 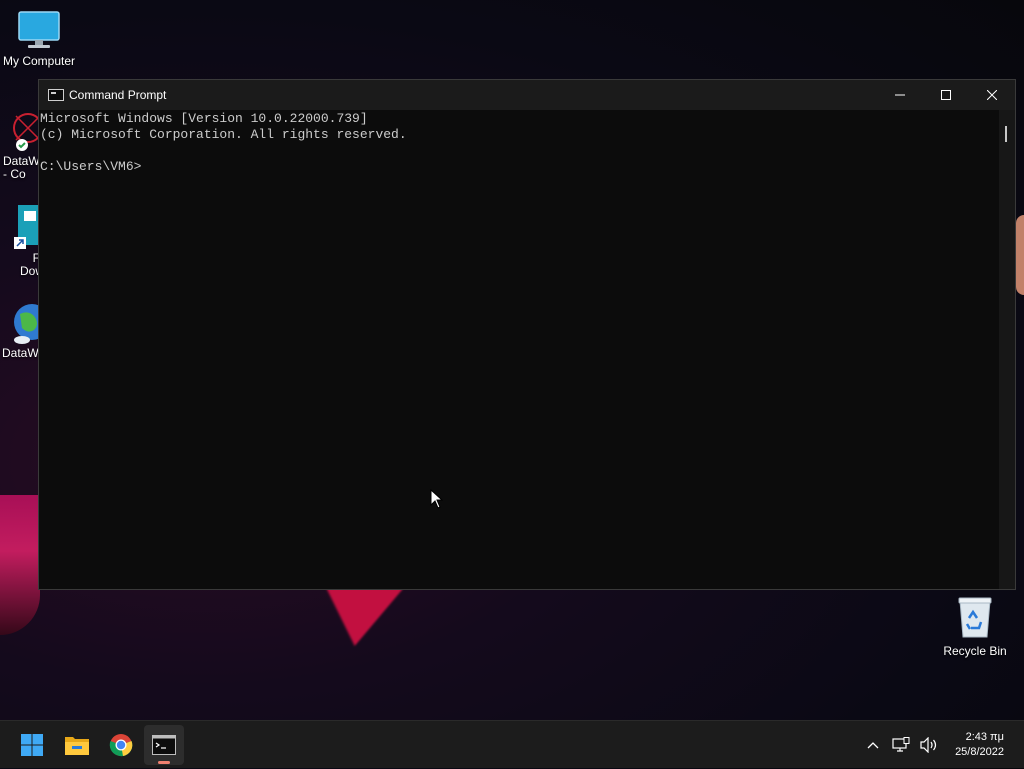 I want to click on clock-date: 25/8/2022, so click(x=979, y=752).